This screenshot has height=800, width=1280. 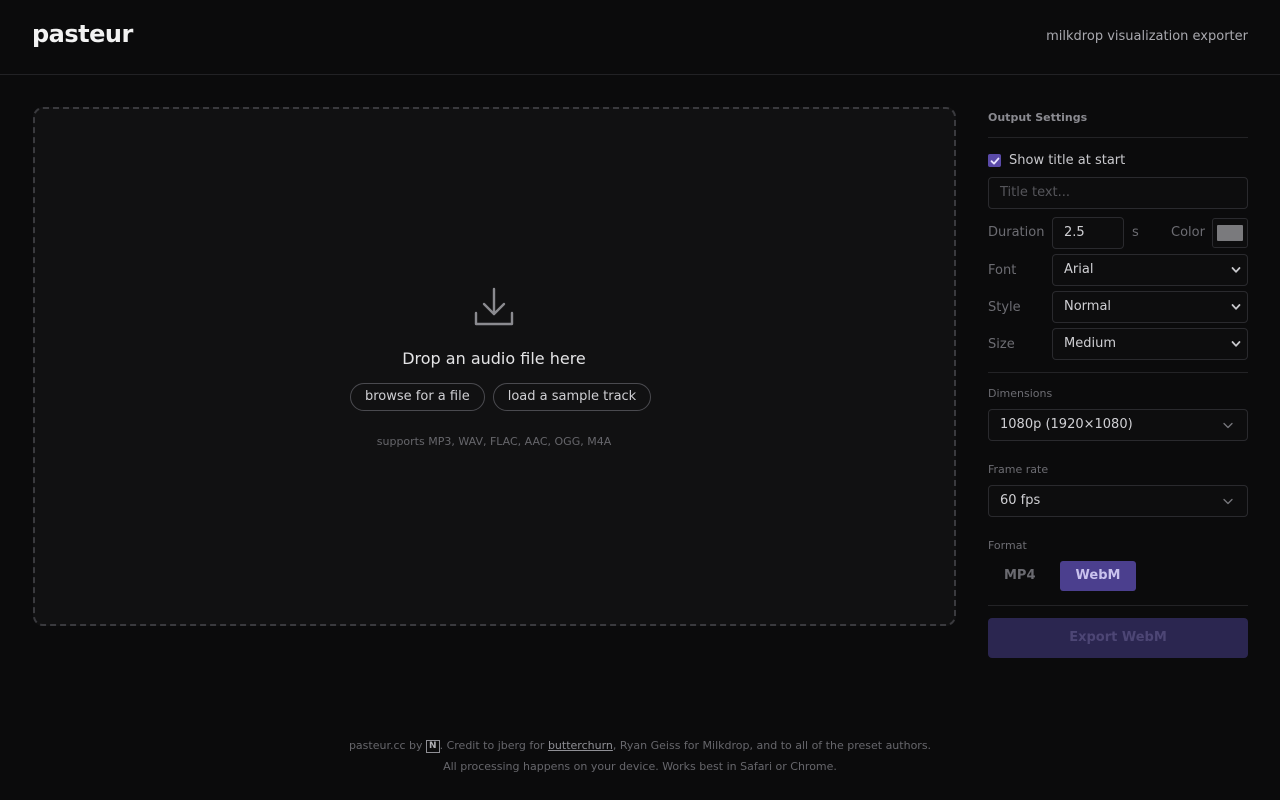 I want to click on footer-prefix: pasteur.cc by, so click(x=385, y=745).